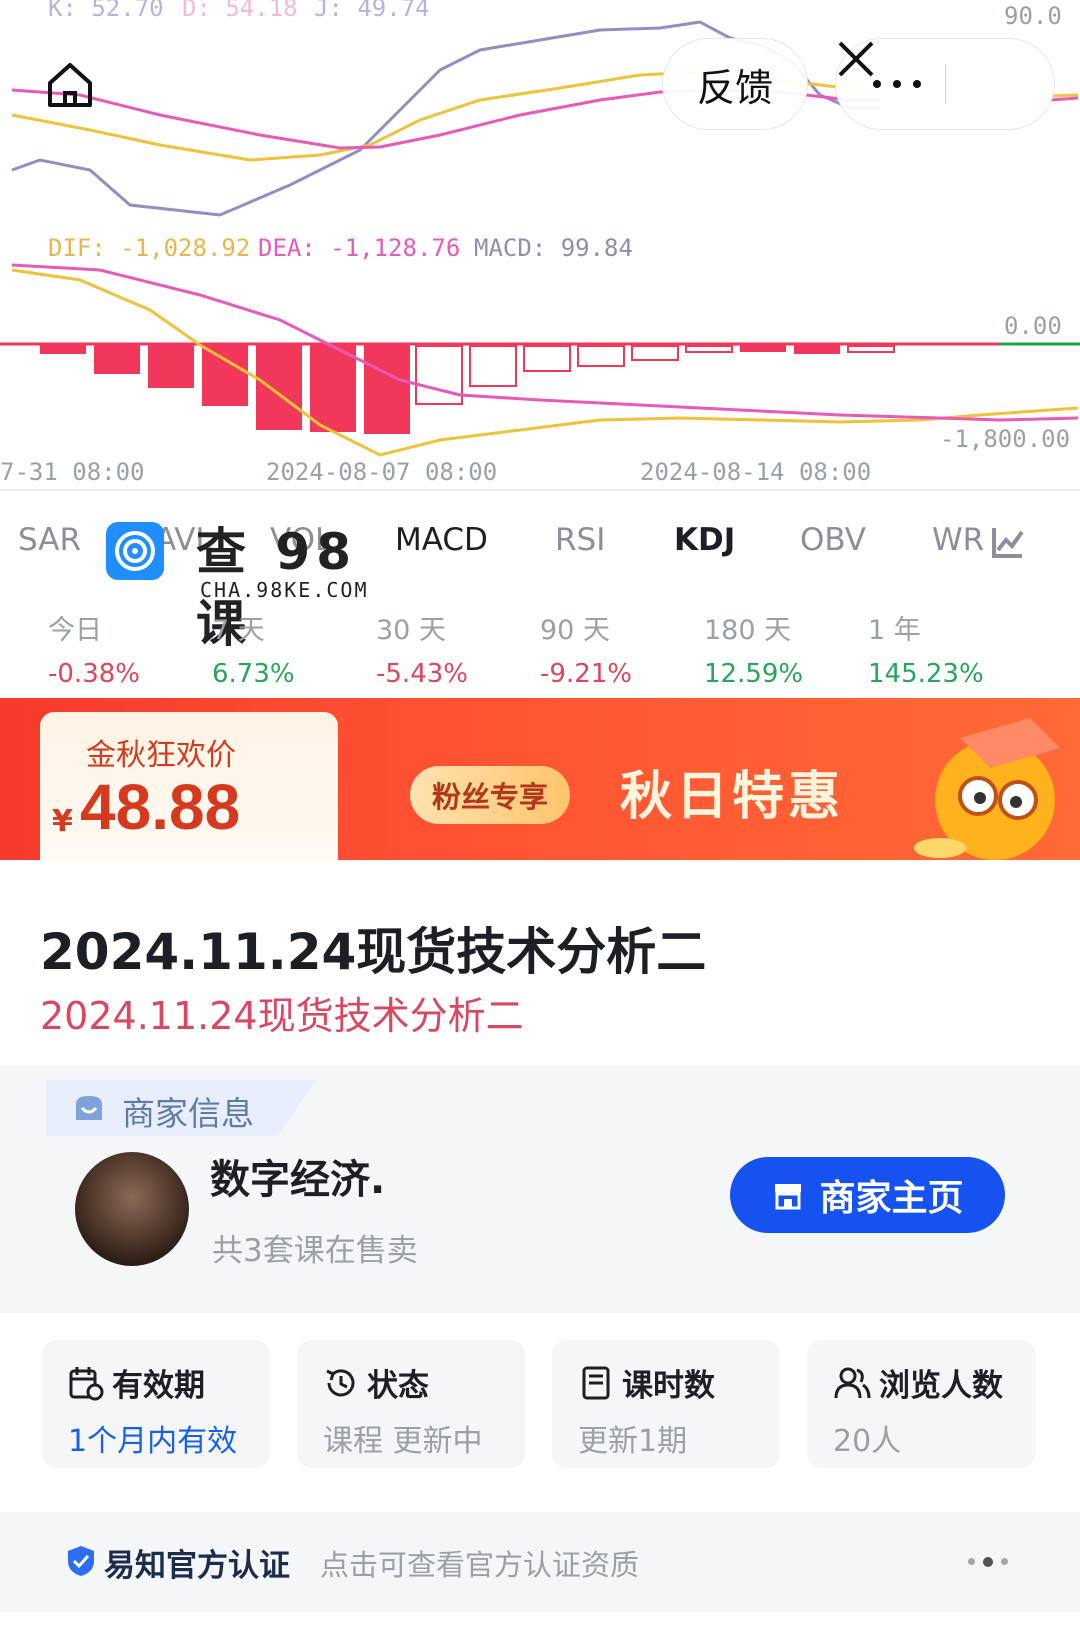  What do you see at coordinates (49, 540) in the screenshot?
I see `tab-sar: SAR` at bounding box center [49, 540].